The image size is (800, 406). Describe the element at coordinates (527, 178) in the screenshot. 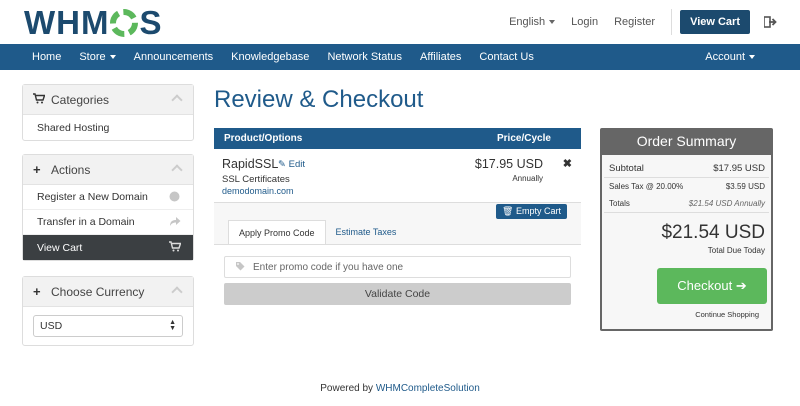

I see `item-cycle: Annually` at that location.